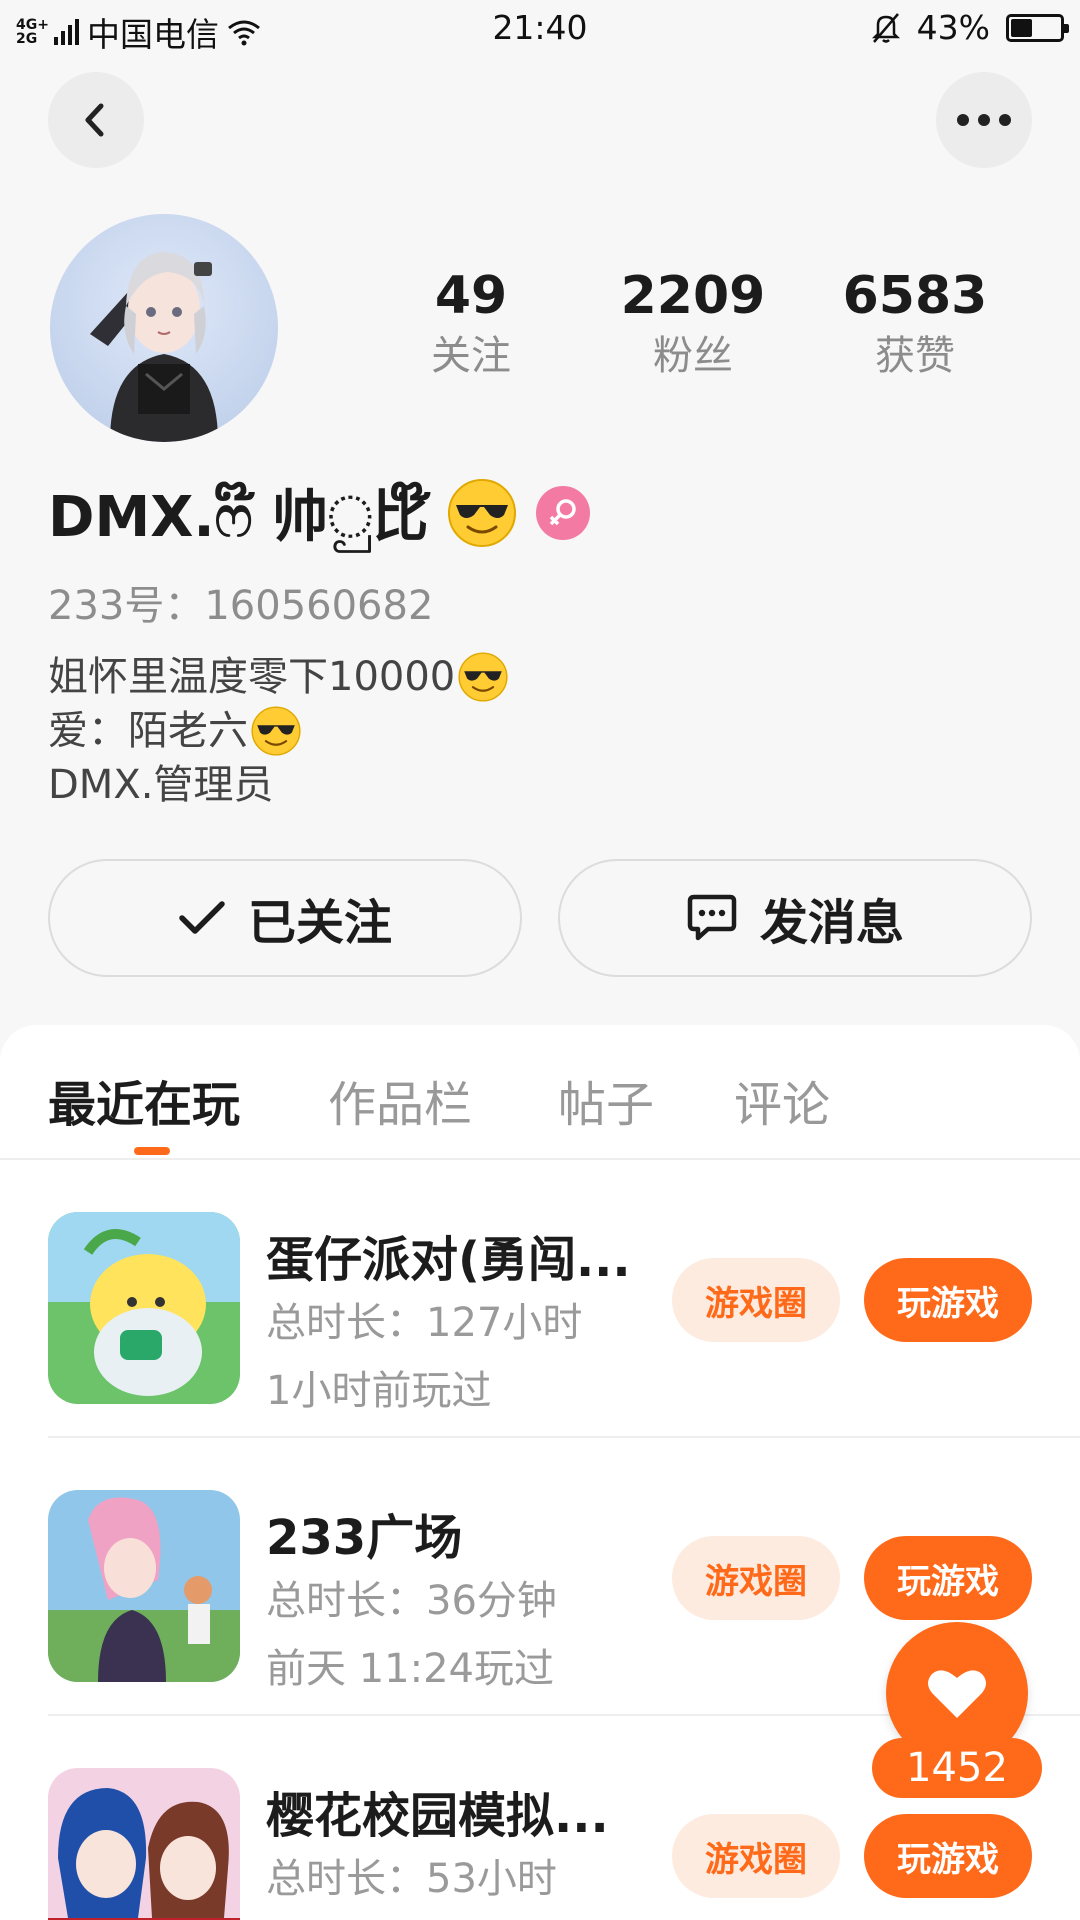 The image size is (1080, 1920). I want to click on bio-text: 爱：陌老六, so click(148, 731).